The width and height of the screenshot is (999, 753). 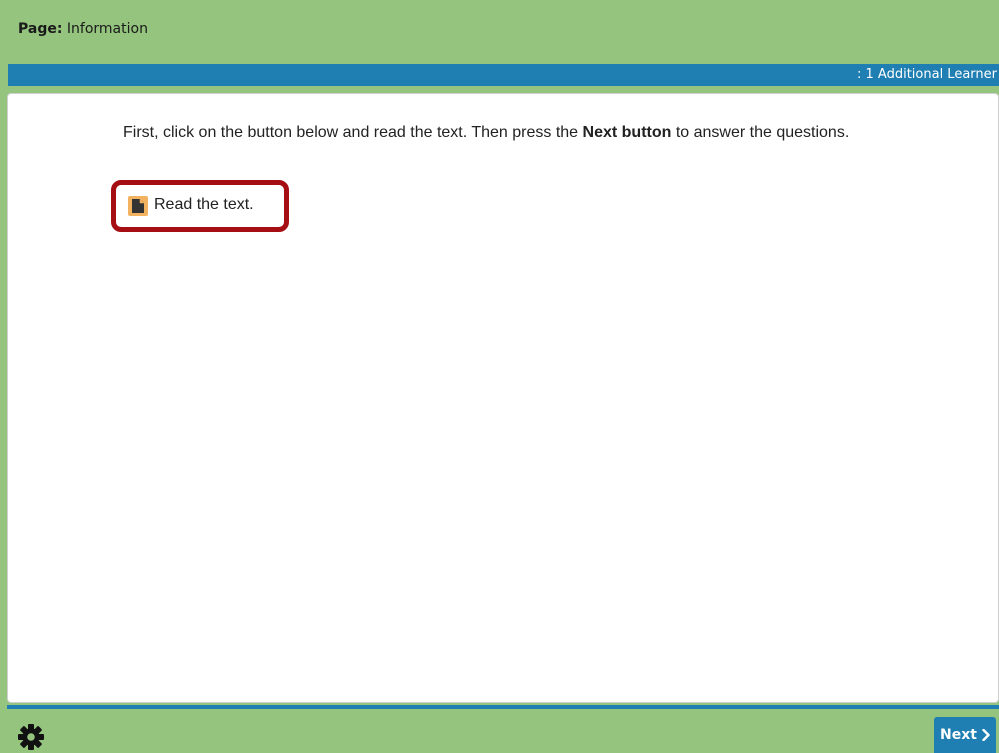 I want to click on instruction-part2: to answer the questions., so click(x=760, y=132).